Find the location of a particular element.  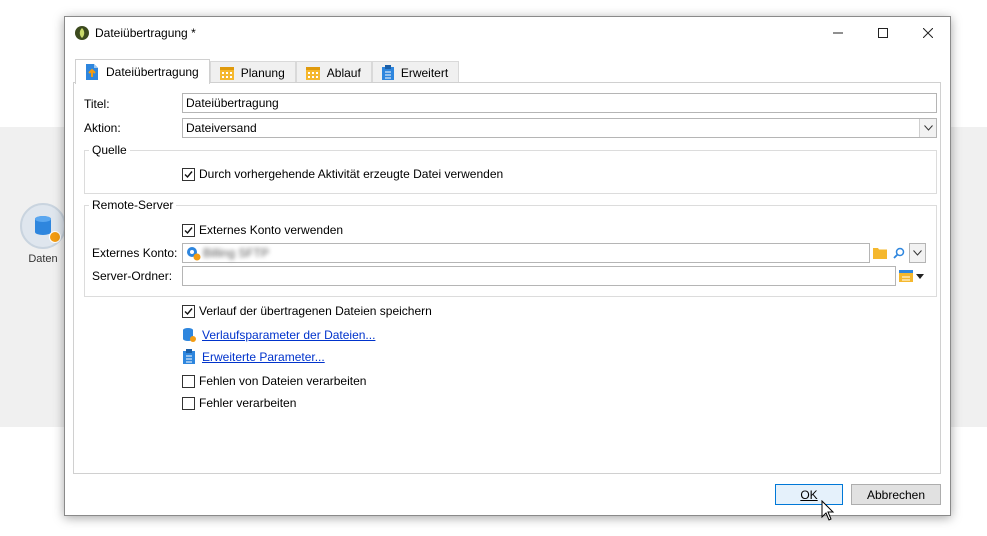

tab-dateiuebertragung: Dateiübertragung is located at coordinates (142, 71).